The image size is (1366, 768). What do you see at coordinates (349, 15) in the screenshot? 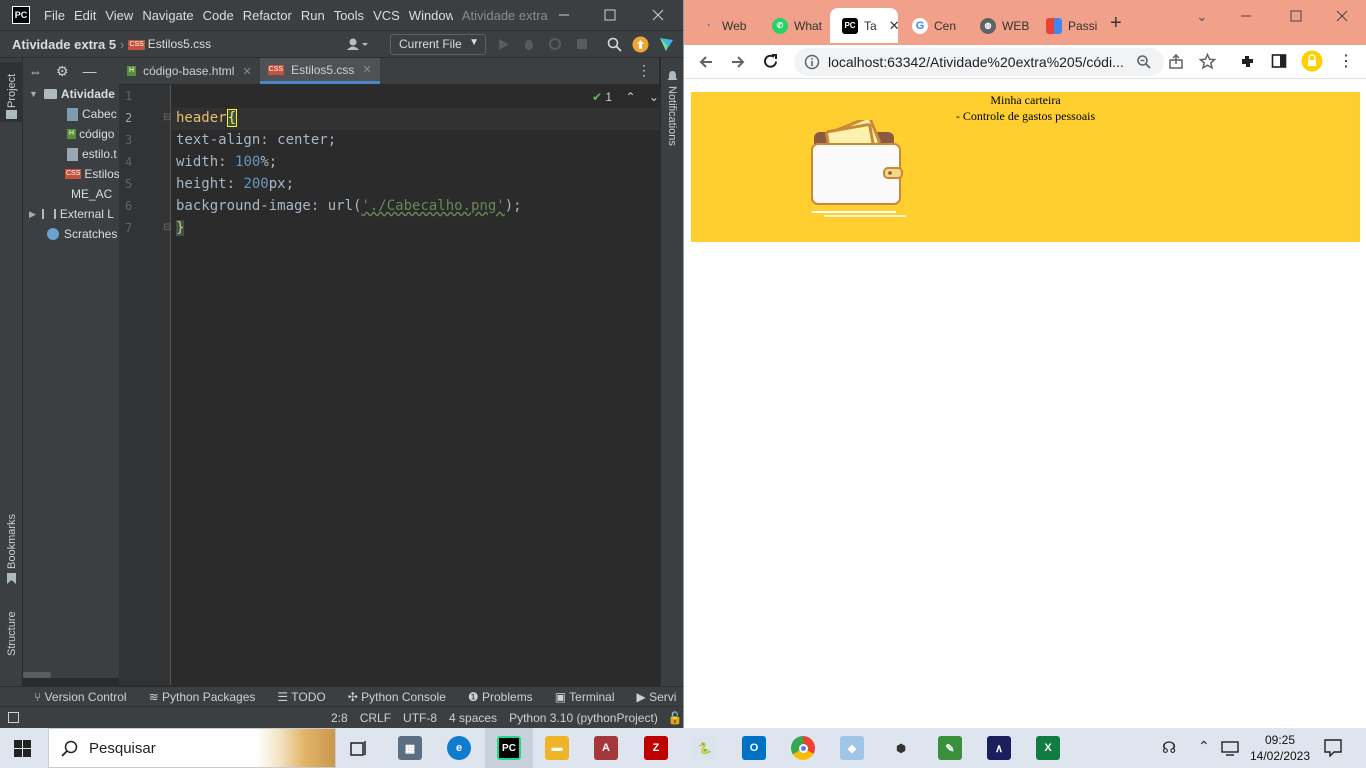
I see `menu-tools: Tools` at bounding box center [349, 15].